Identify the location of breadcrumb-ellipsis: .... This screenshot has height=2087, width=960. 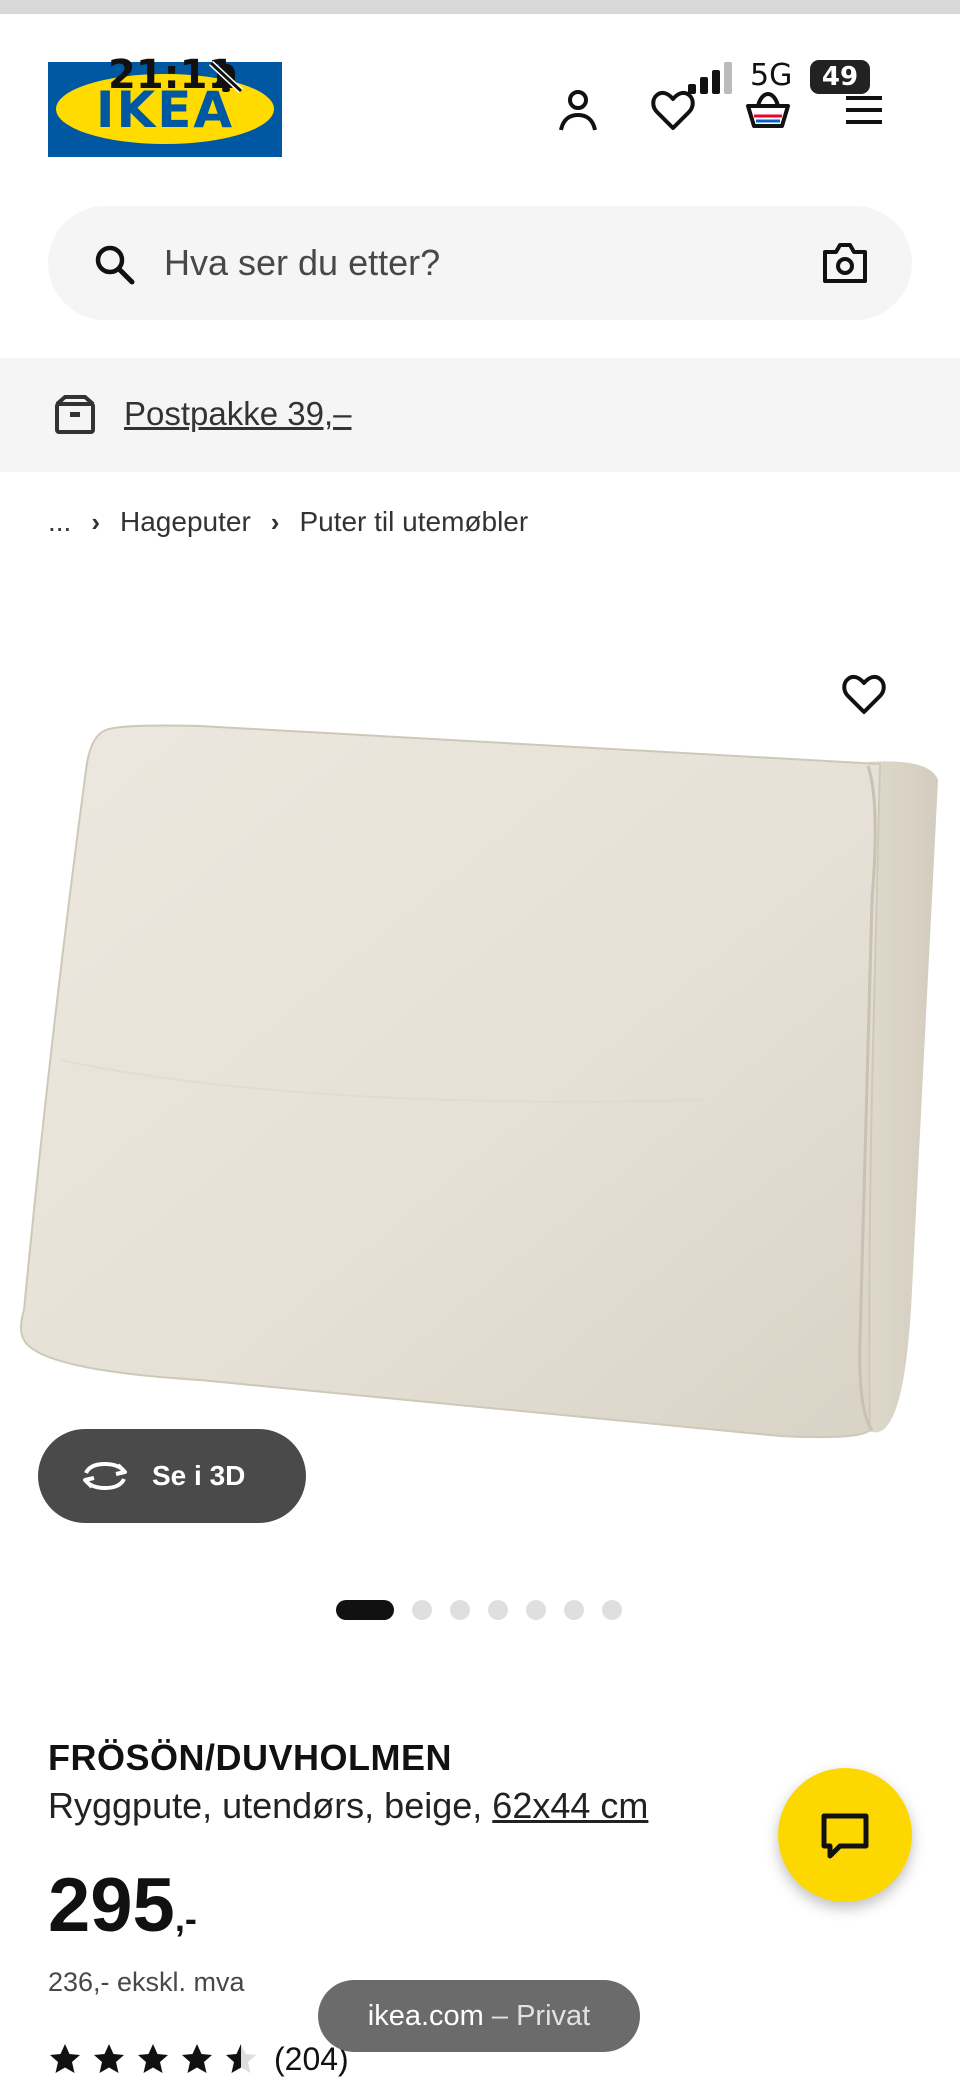
(59, 522).